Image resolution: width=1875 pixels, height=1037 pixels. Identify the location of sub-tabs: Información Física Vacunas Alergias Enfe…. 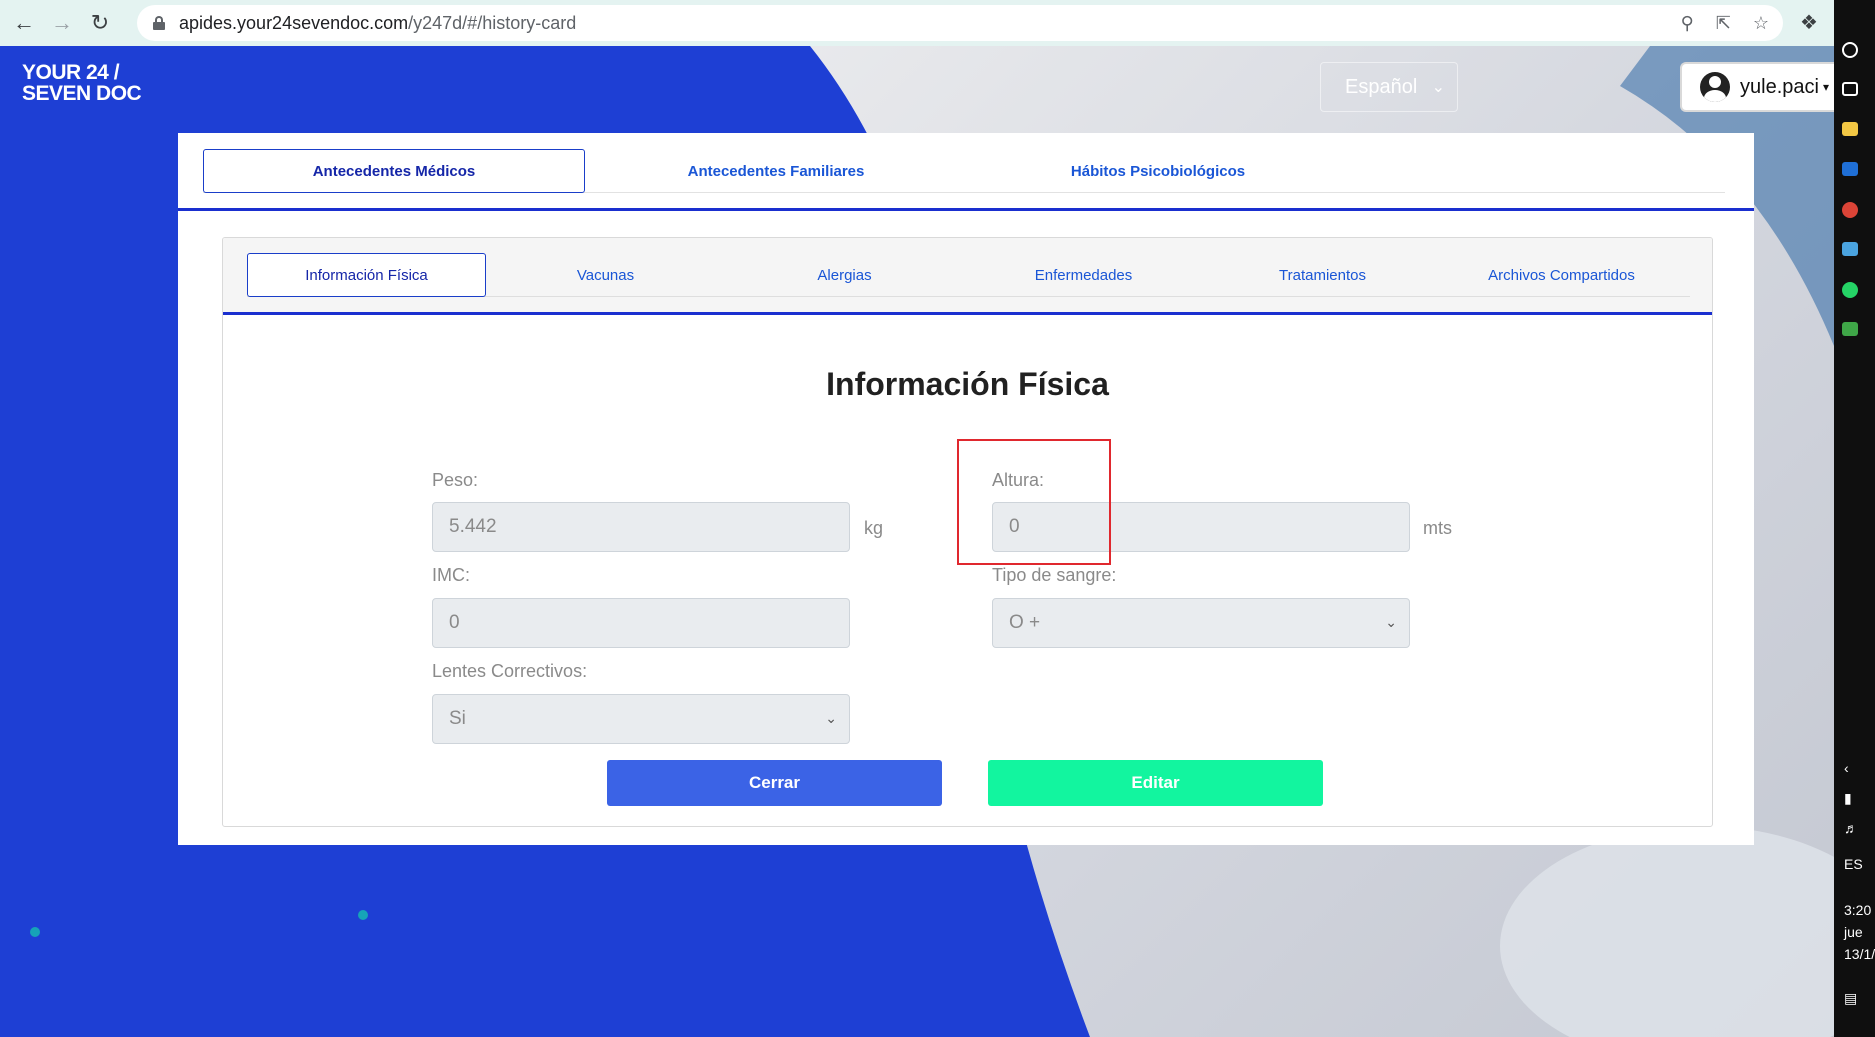
(968, 275).